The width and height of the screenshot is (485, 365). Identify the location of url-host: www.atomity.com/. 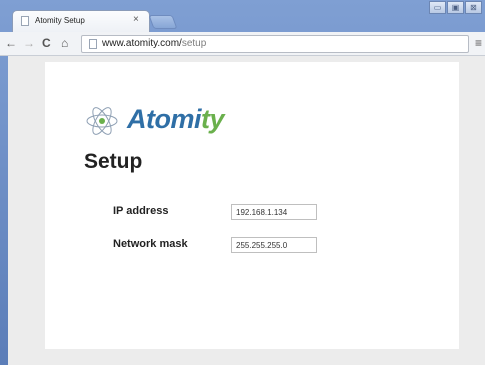
(142, 43).